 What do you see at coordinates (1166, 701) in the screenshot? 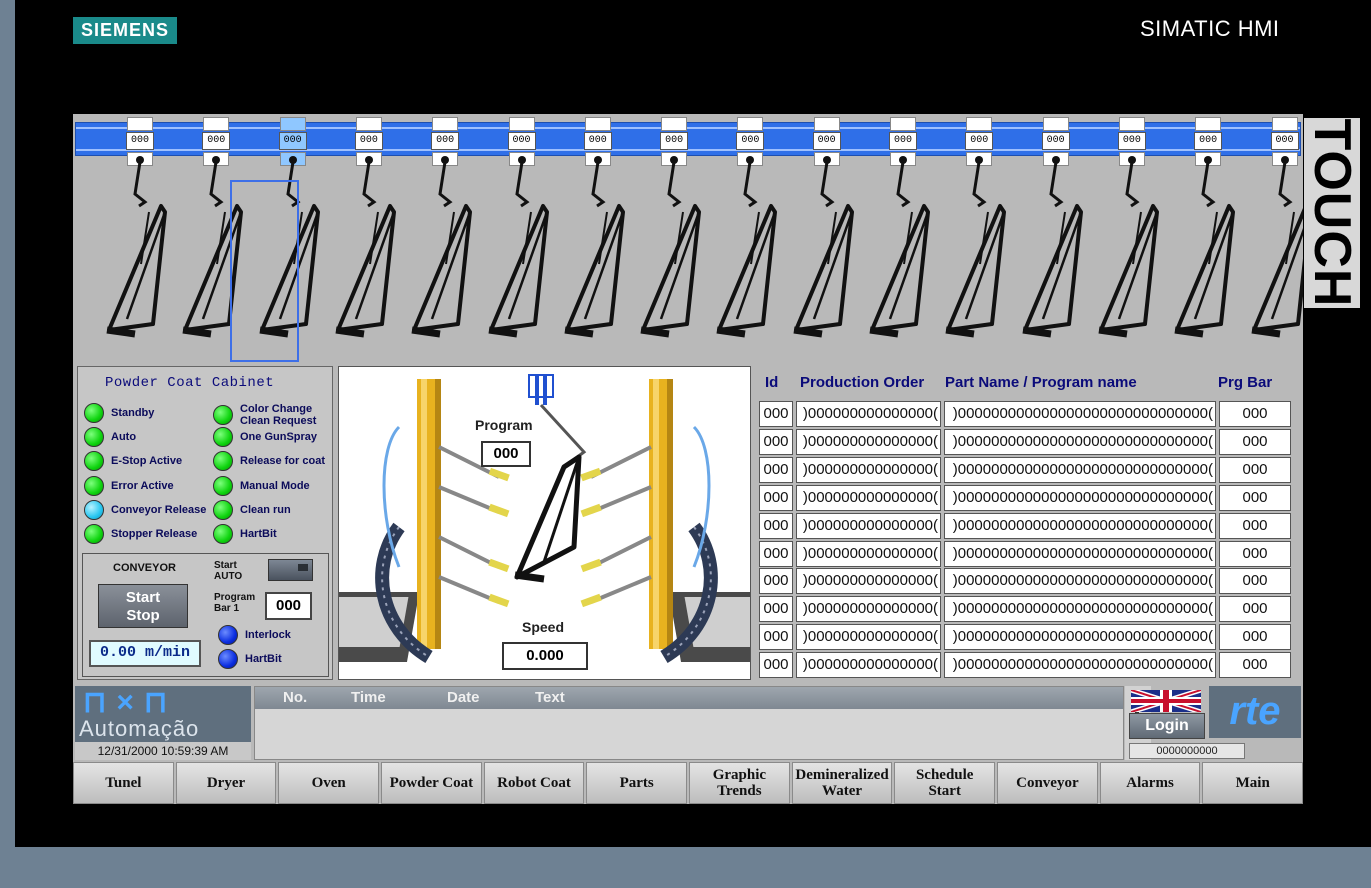
I see `uk-flag-icon` at bounding box center [1166, 701].